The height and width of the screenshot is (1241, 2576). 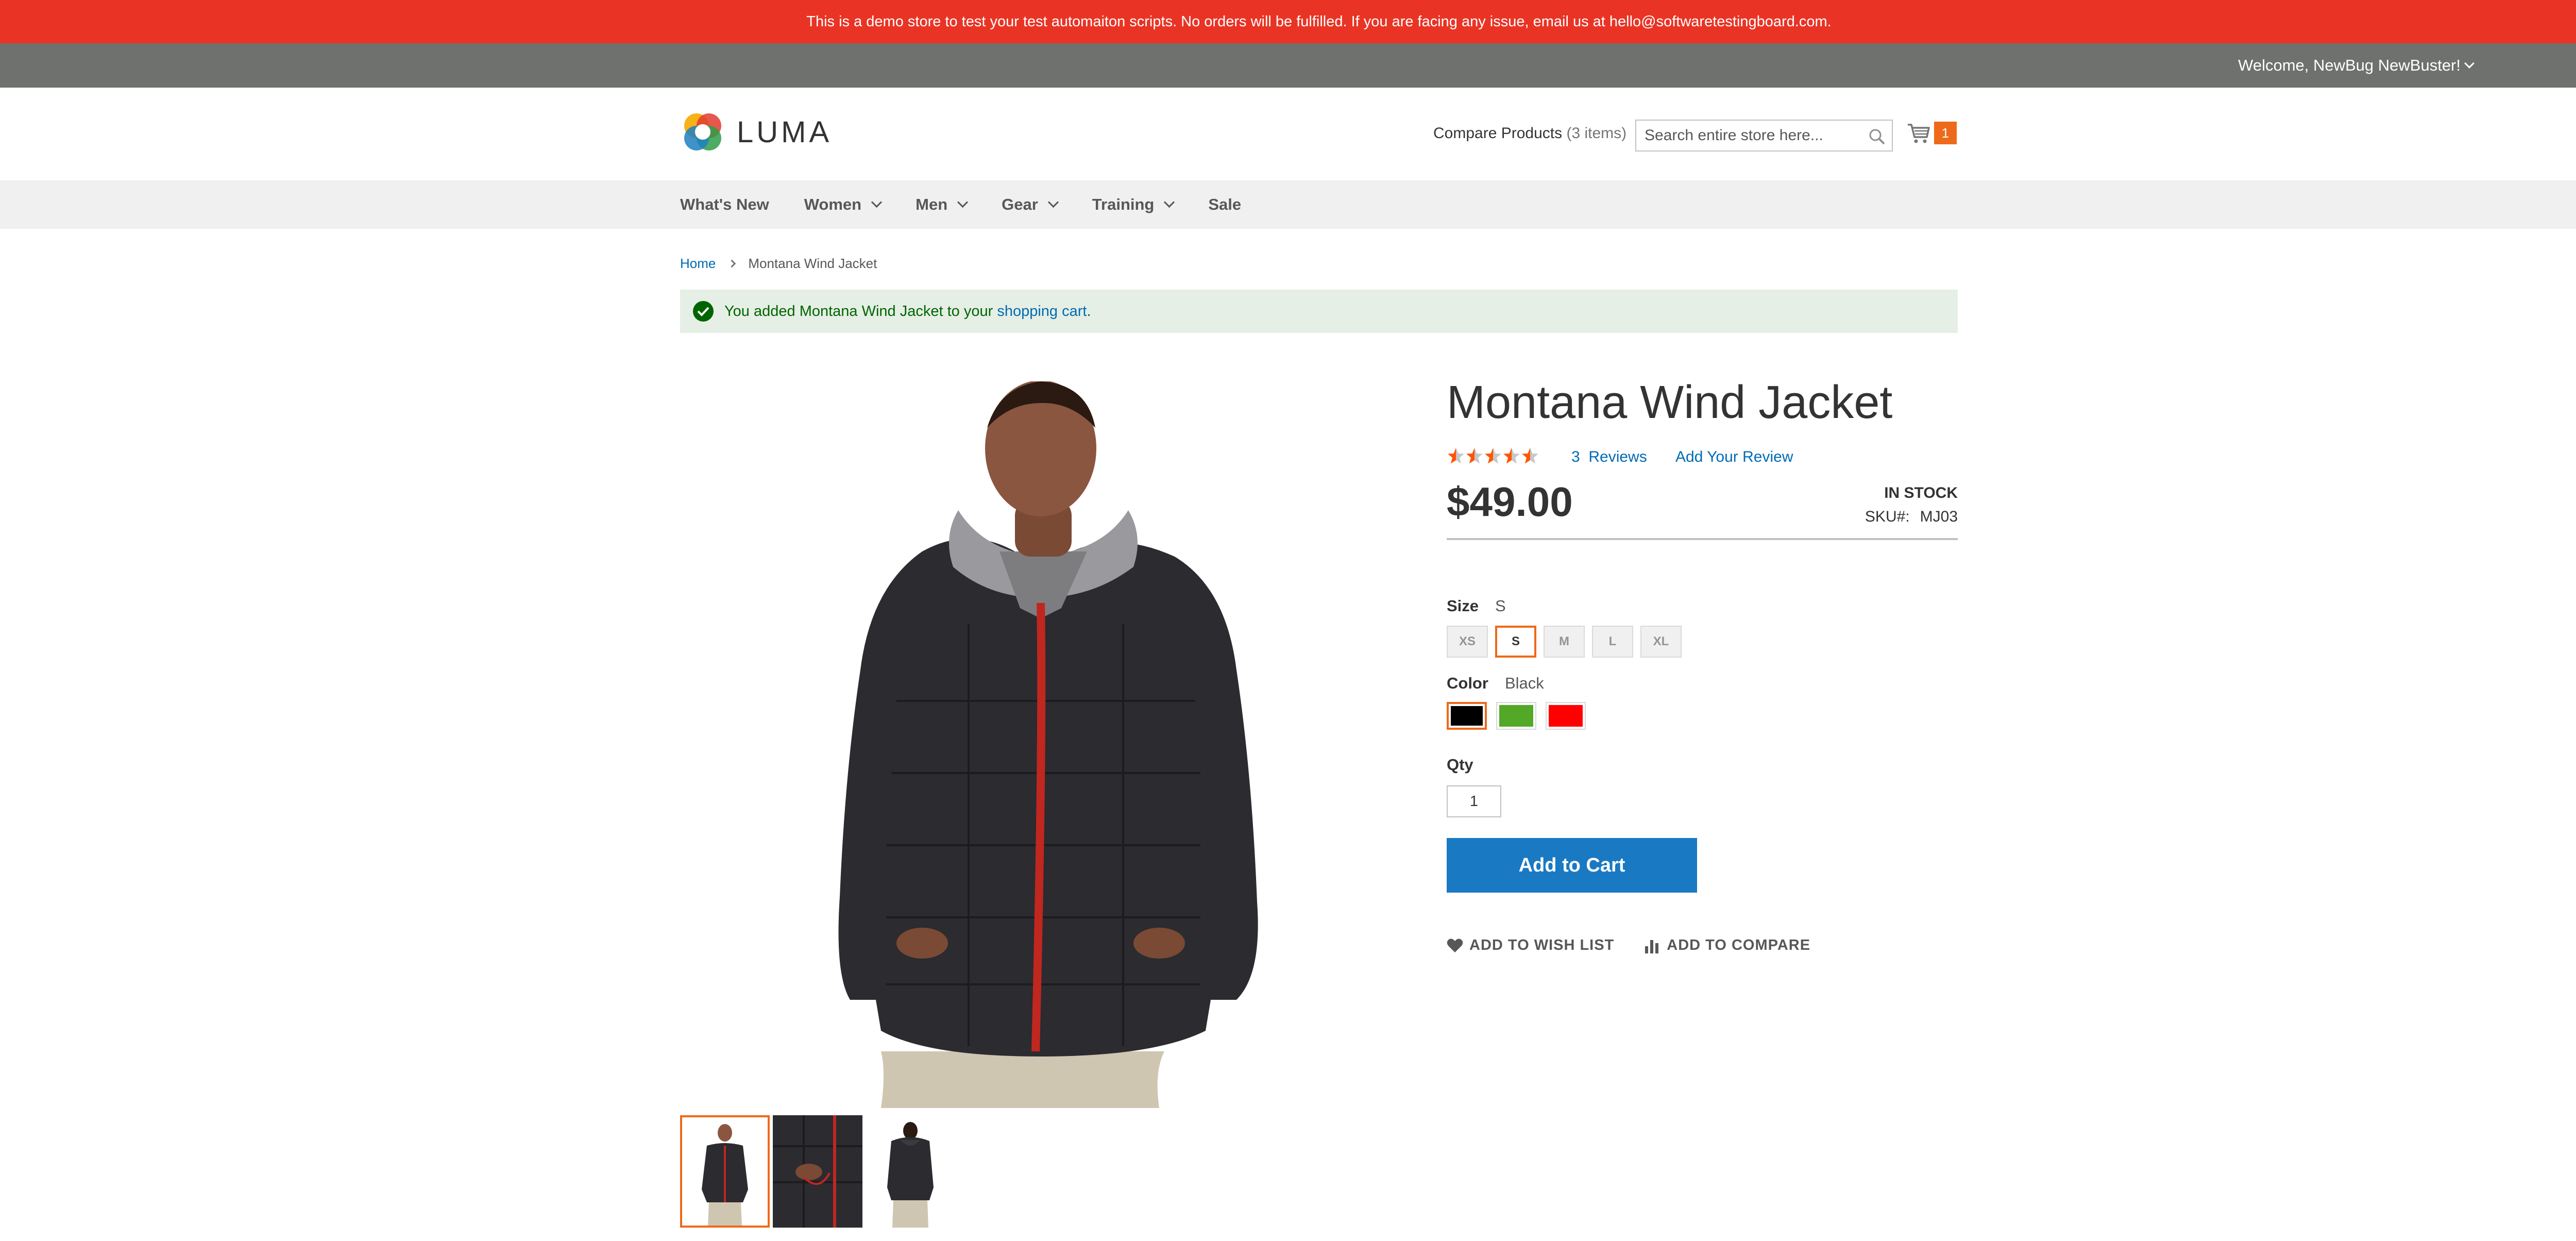 I want to click on product-sku: SKU#: MJ03, so click(x=1911, y=517).